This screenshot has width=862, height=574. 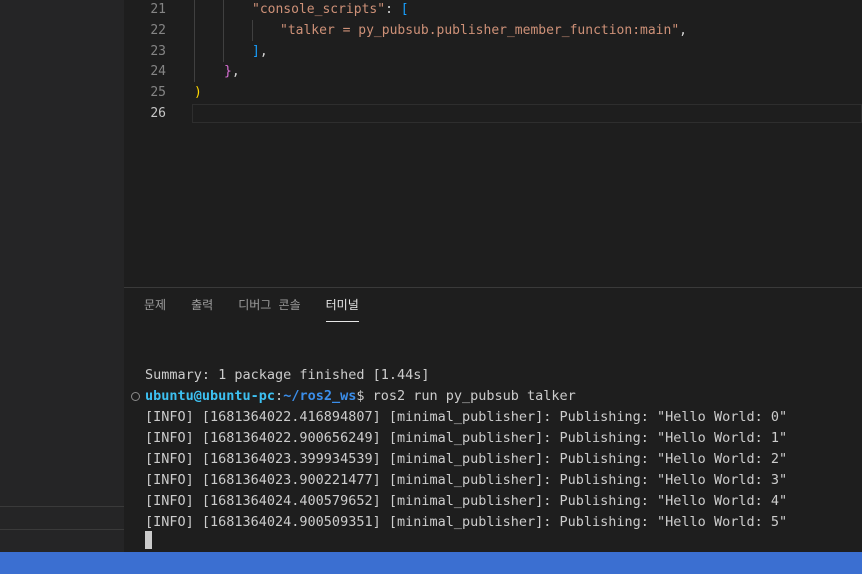 I want to click on prompt-user: ubuntu@ubuntu-pc, so click(x=210, y=396).